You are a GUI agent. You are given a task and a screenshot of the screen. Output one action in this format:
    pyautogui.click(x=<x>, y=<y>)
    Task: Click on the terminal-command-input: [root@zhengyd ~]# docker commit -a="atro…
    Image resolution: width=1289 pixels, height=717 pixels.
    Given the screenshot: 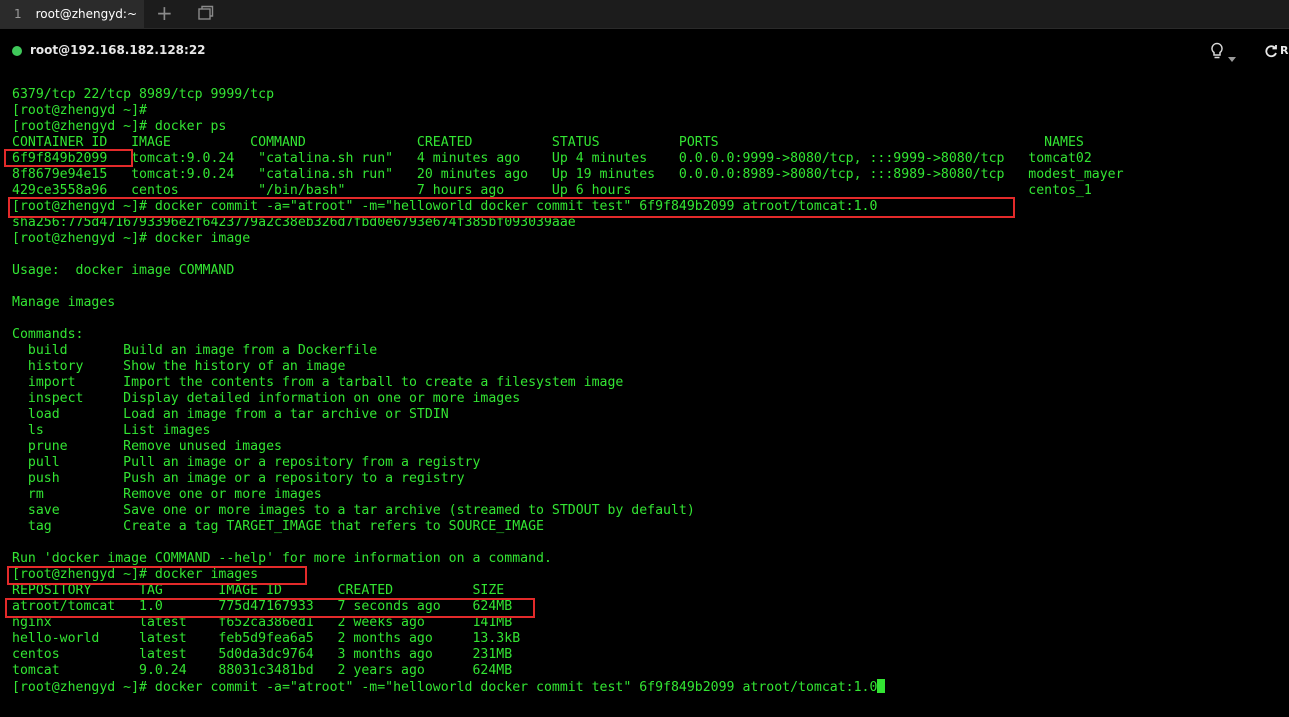 What is the action you would take?
    pyautogui.click(x=444, y=687)
    